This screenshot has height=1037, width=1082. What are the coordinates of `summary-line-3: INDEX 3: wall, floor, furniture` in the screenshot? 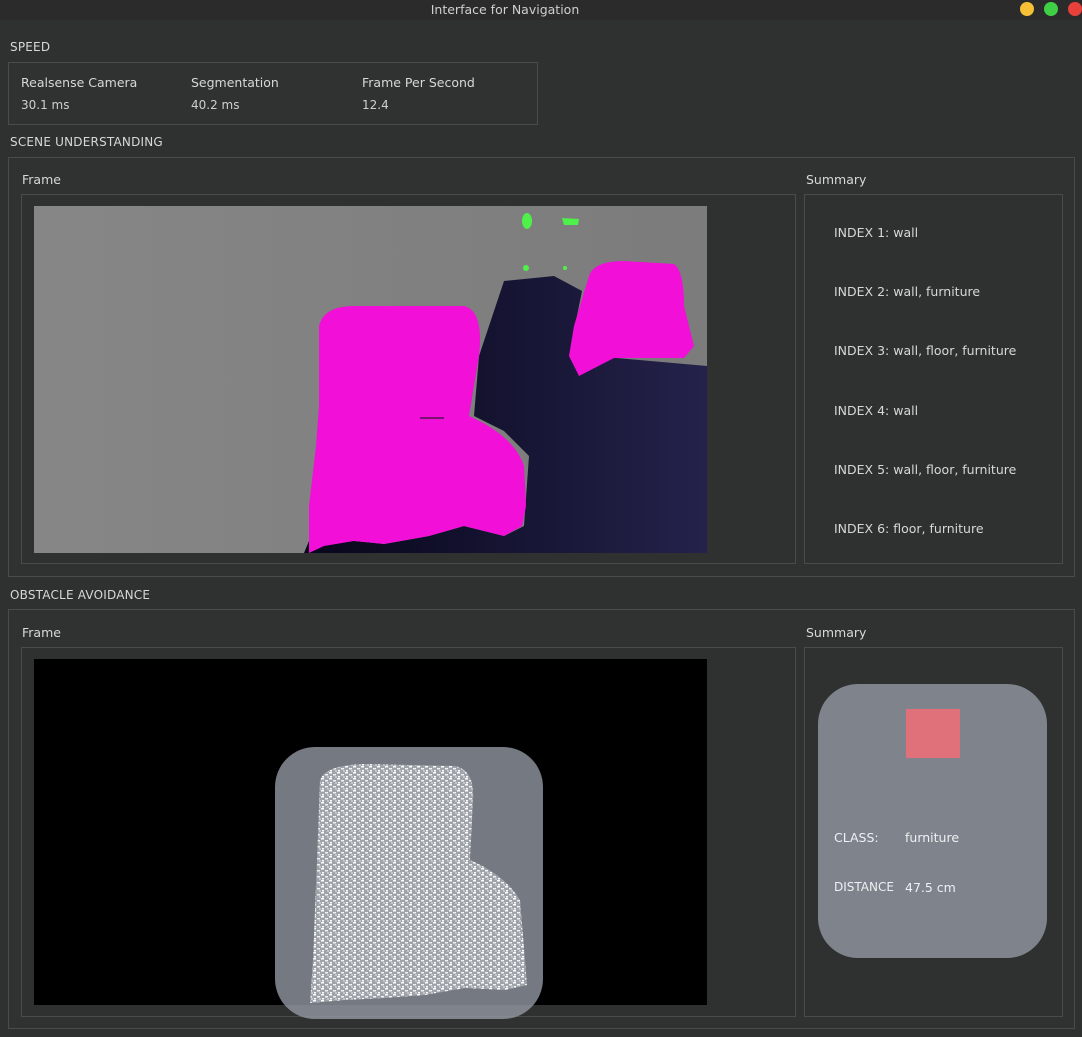 It's located at (925, 350).